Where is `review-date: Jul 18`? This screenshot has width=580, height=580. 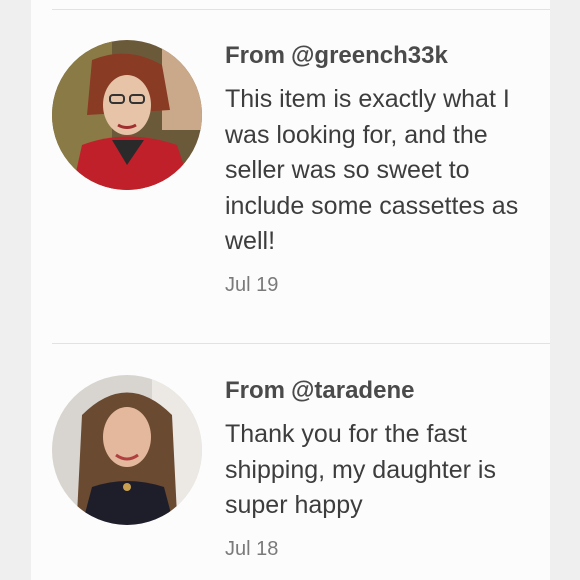 review-date: Jul 18 is located at coordinates (252, 548).